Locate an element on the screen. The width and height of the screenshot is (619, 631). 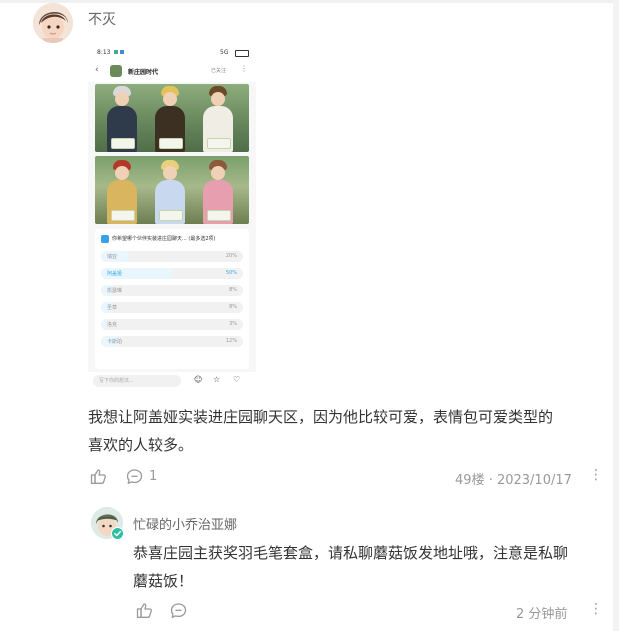
image-follow-label: 已关注 is located at coordinates (219, 71).